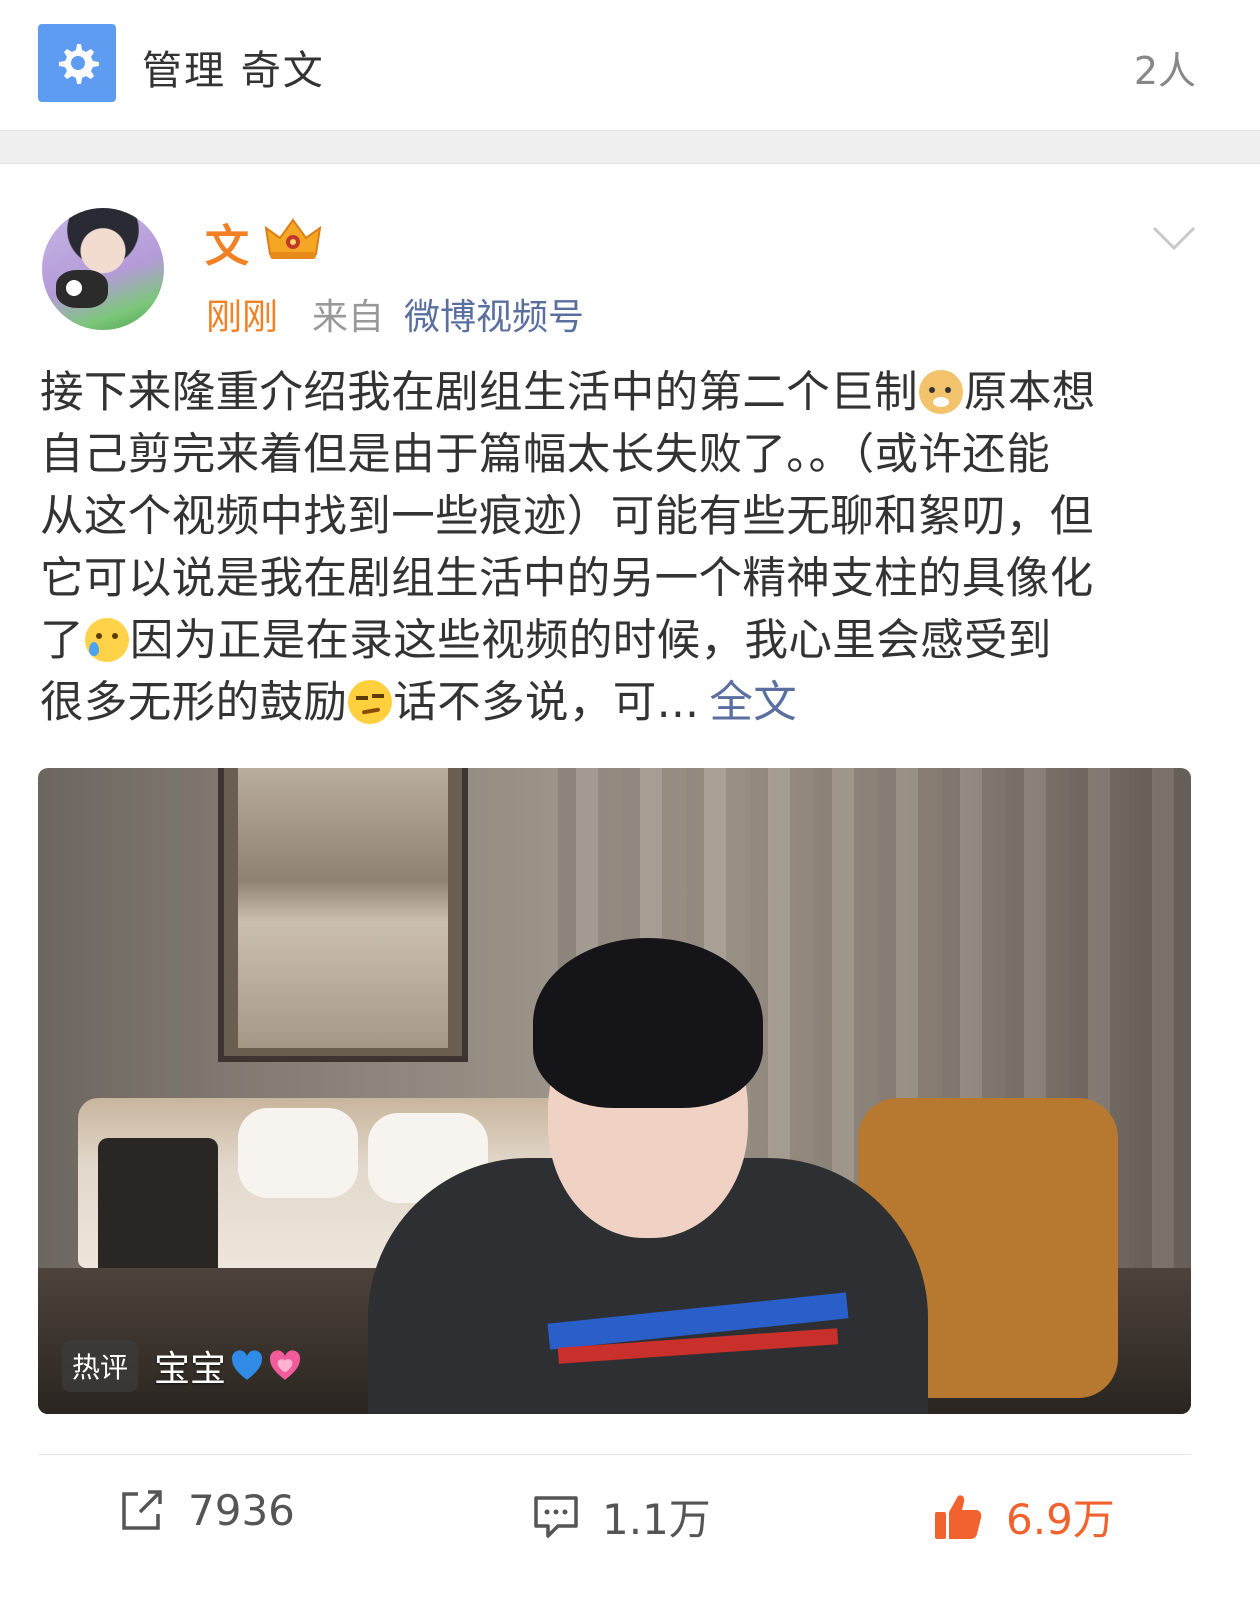  What do you see at coordinates (567, 579) in the screenshot?
I see `post-line: 它可以说是我在剧组生活中的另一个精神支柱的具像化` at bounding box center [567, 579].